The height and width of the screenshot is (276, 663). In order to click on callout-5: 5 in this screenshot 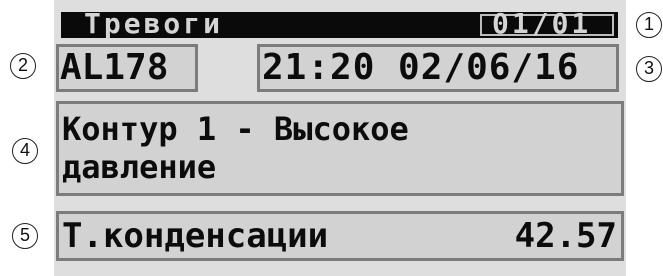, I will do `click(25, 236)`.